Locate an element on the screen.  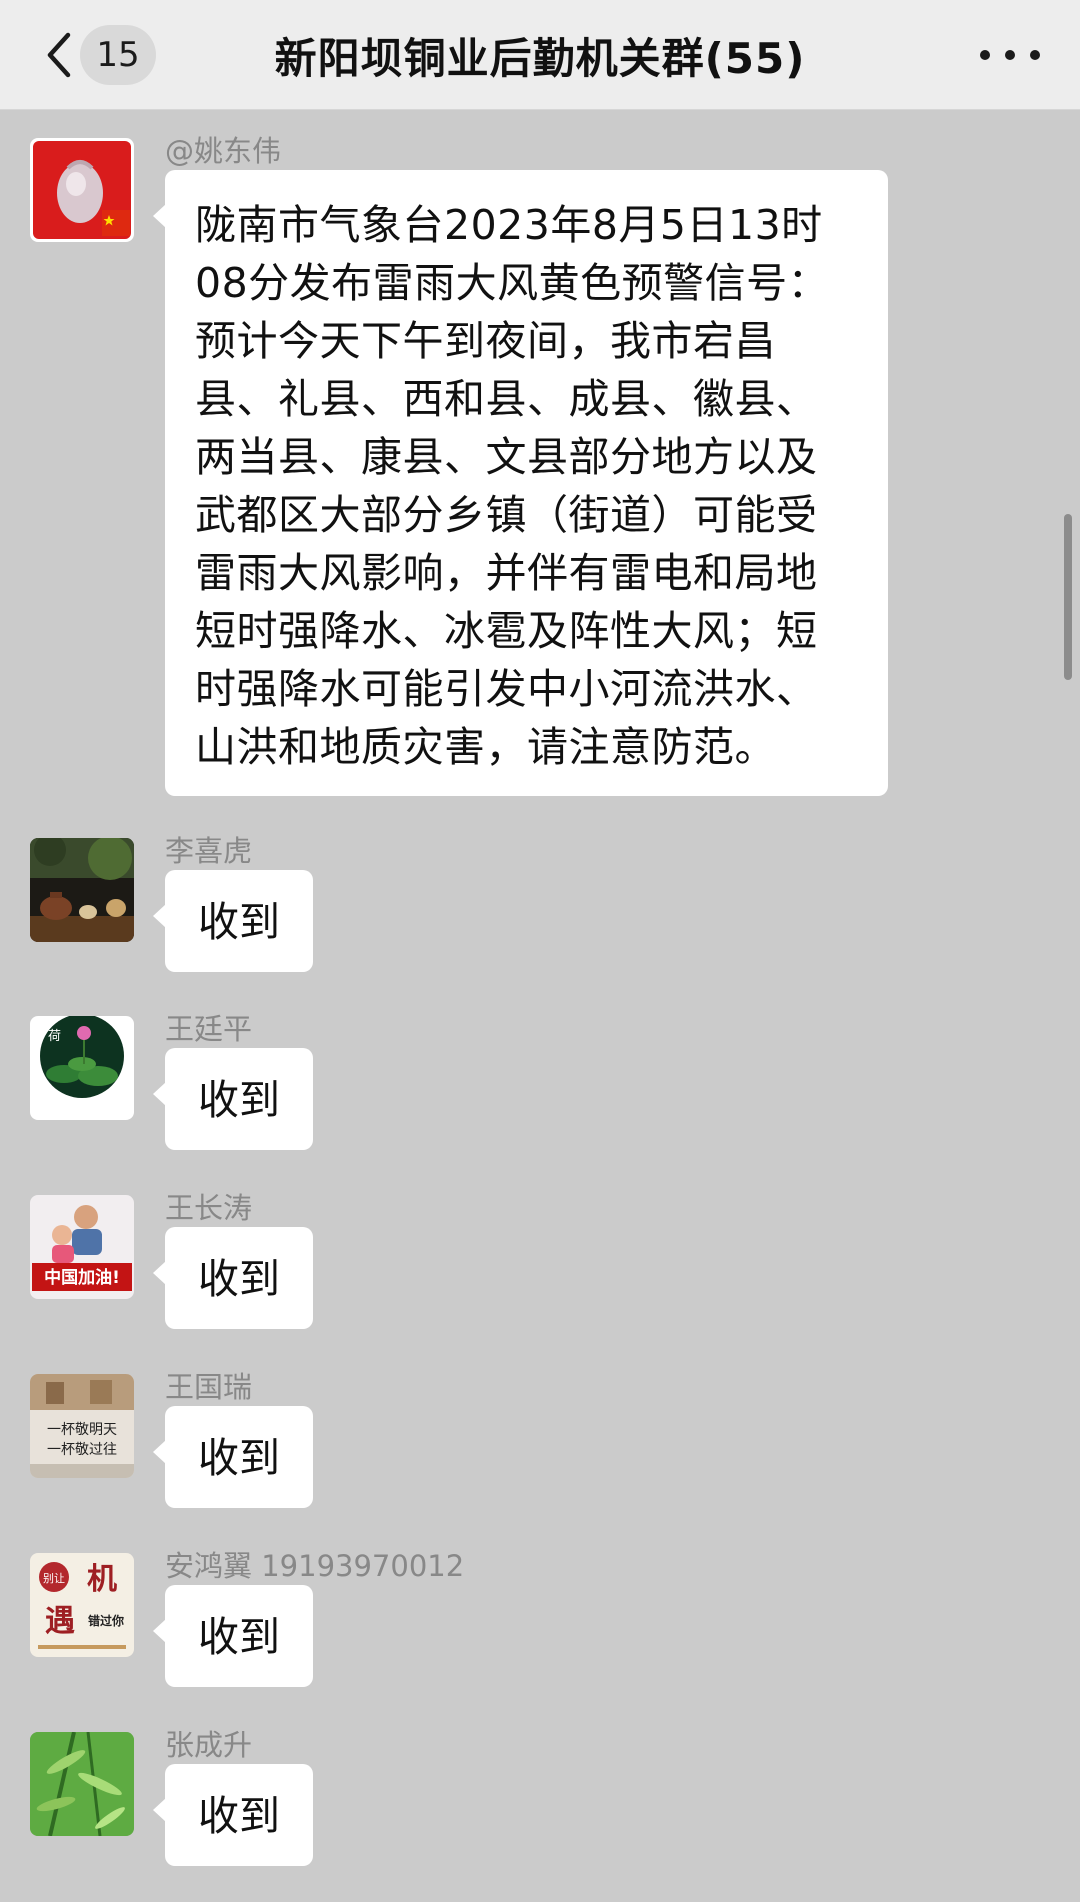
sender-name: 李喜虎 is located at coordinates (209, 851).